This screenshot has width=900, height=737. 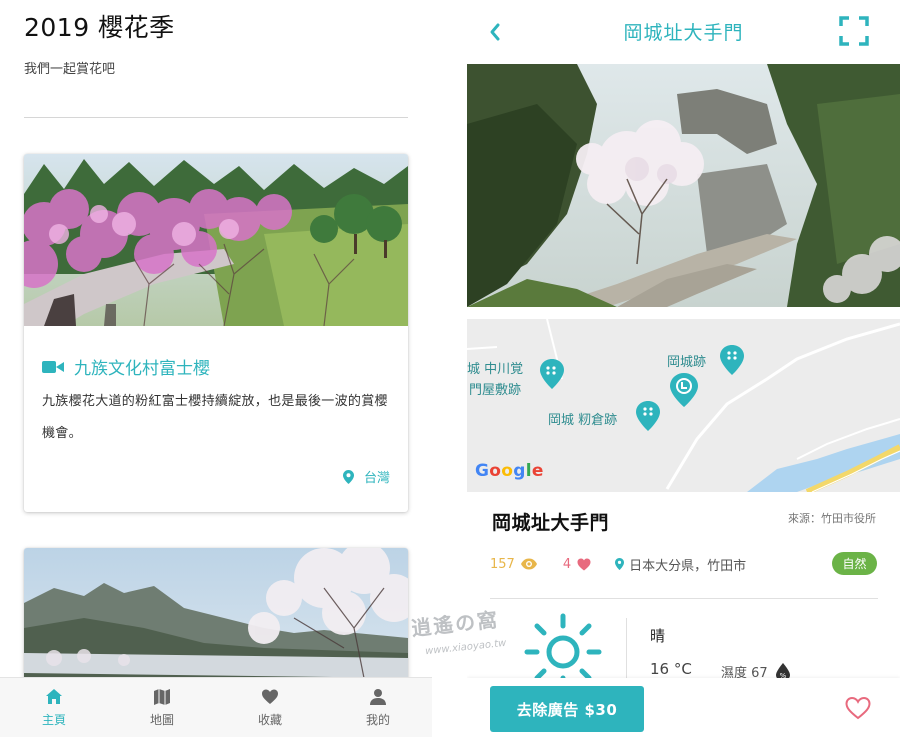 What do you see at coordinates (583, 420) in the screenshot?
I see `map-label: 岡城 籾倉跡` at bounding box center [583, 420].